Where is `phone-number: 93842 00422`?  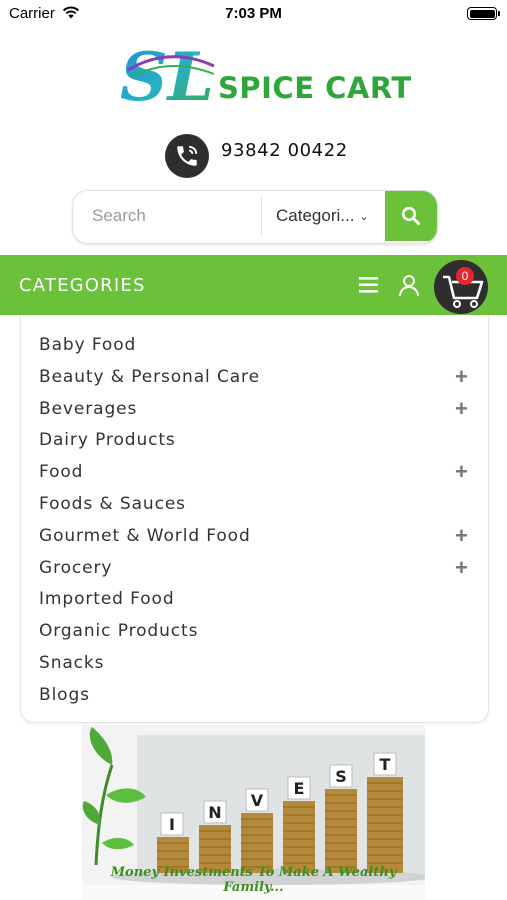
phone-number: 93842 00422 is located at coordinates (284, 150).